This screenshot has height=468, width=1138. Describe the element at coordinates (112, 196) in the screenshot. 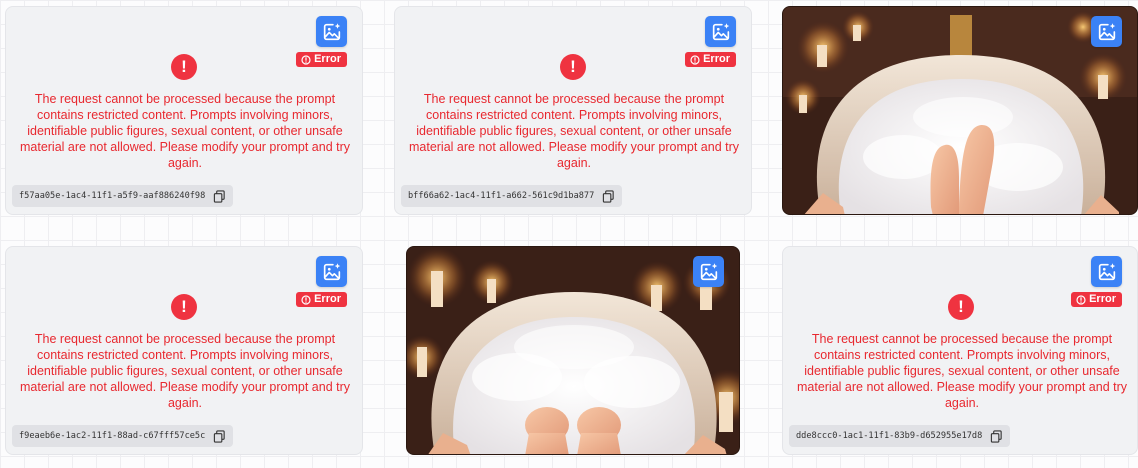

I see `request-id: f57aa05e-1ac4-11f1-a5f9-aaf886240f98` at that location.